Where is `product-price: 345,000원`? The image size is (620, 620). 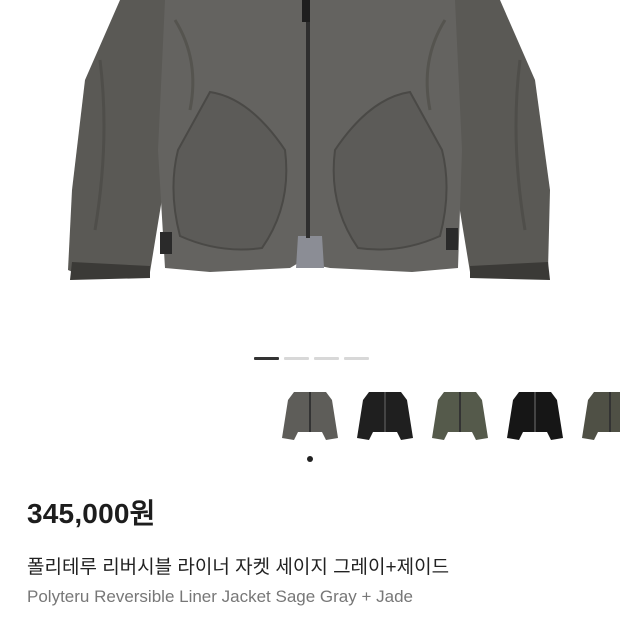 product-price: 345,000원 is located at coordinates (91, 513).